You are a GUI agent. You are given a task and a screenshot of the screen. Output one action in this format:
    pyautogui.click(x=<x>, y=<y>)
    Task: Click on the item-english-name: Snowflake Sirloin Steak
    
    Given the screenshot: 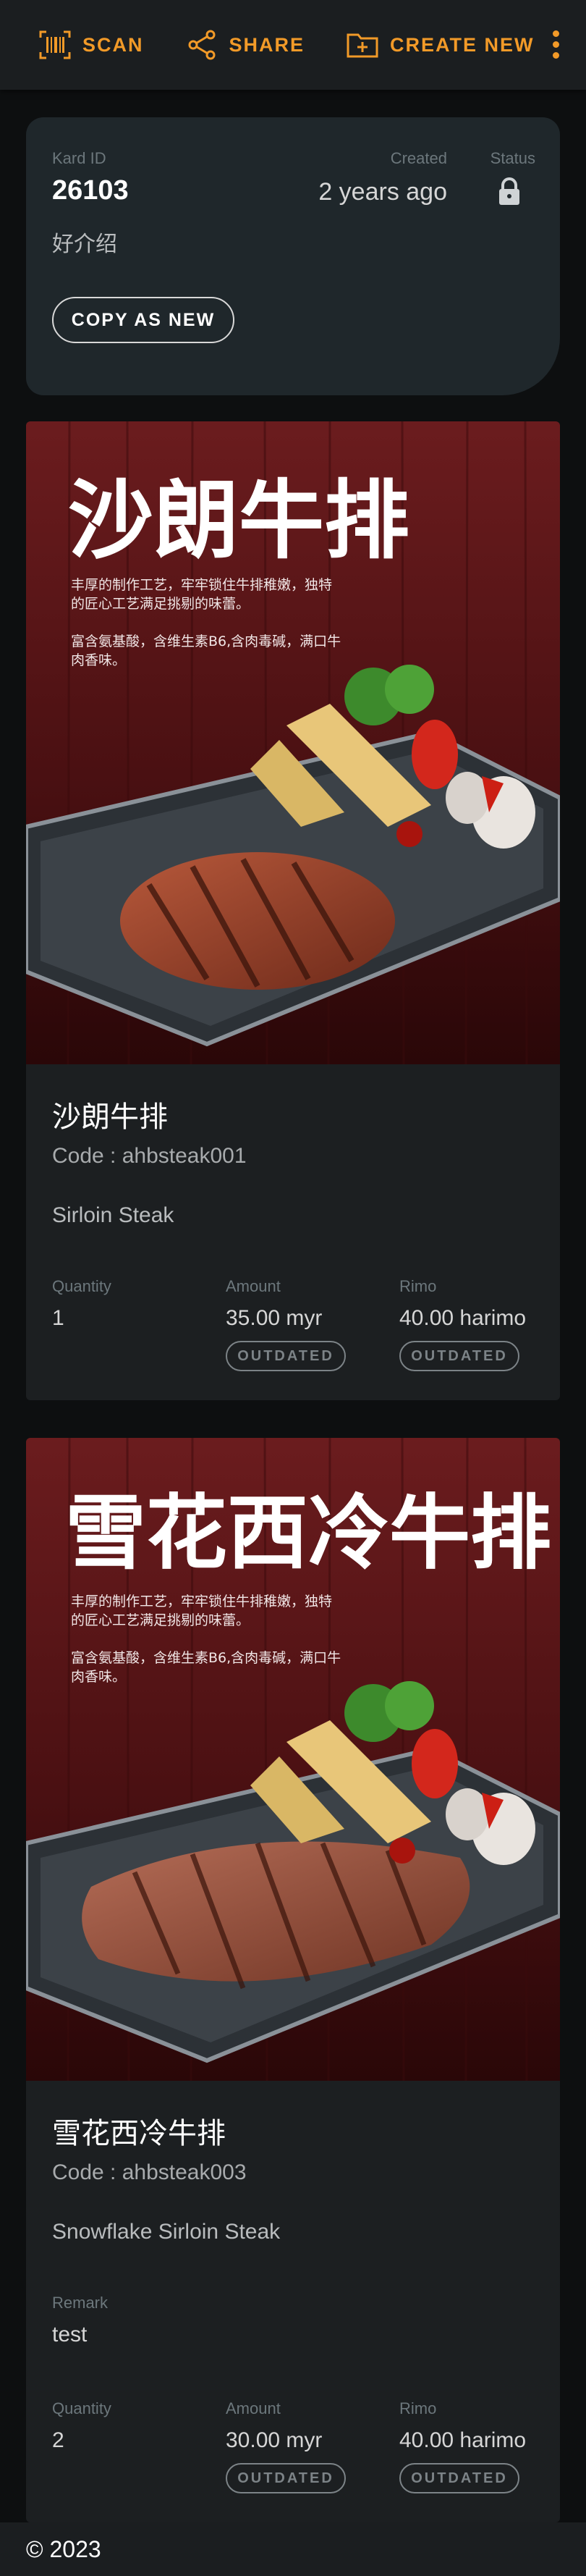 What is the action you would take?
    pyautogui.click(x=166, y=2232)
    